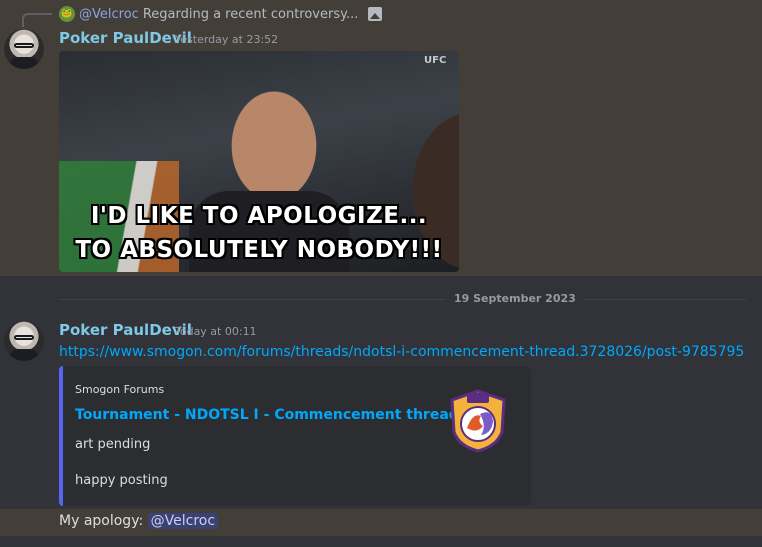  Describe the element at coordinates (259, 250) in the screenshot. I see `gif-caption-line2: TO ABSOLUTELY NOBODY!!!` at that location.